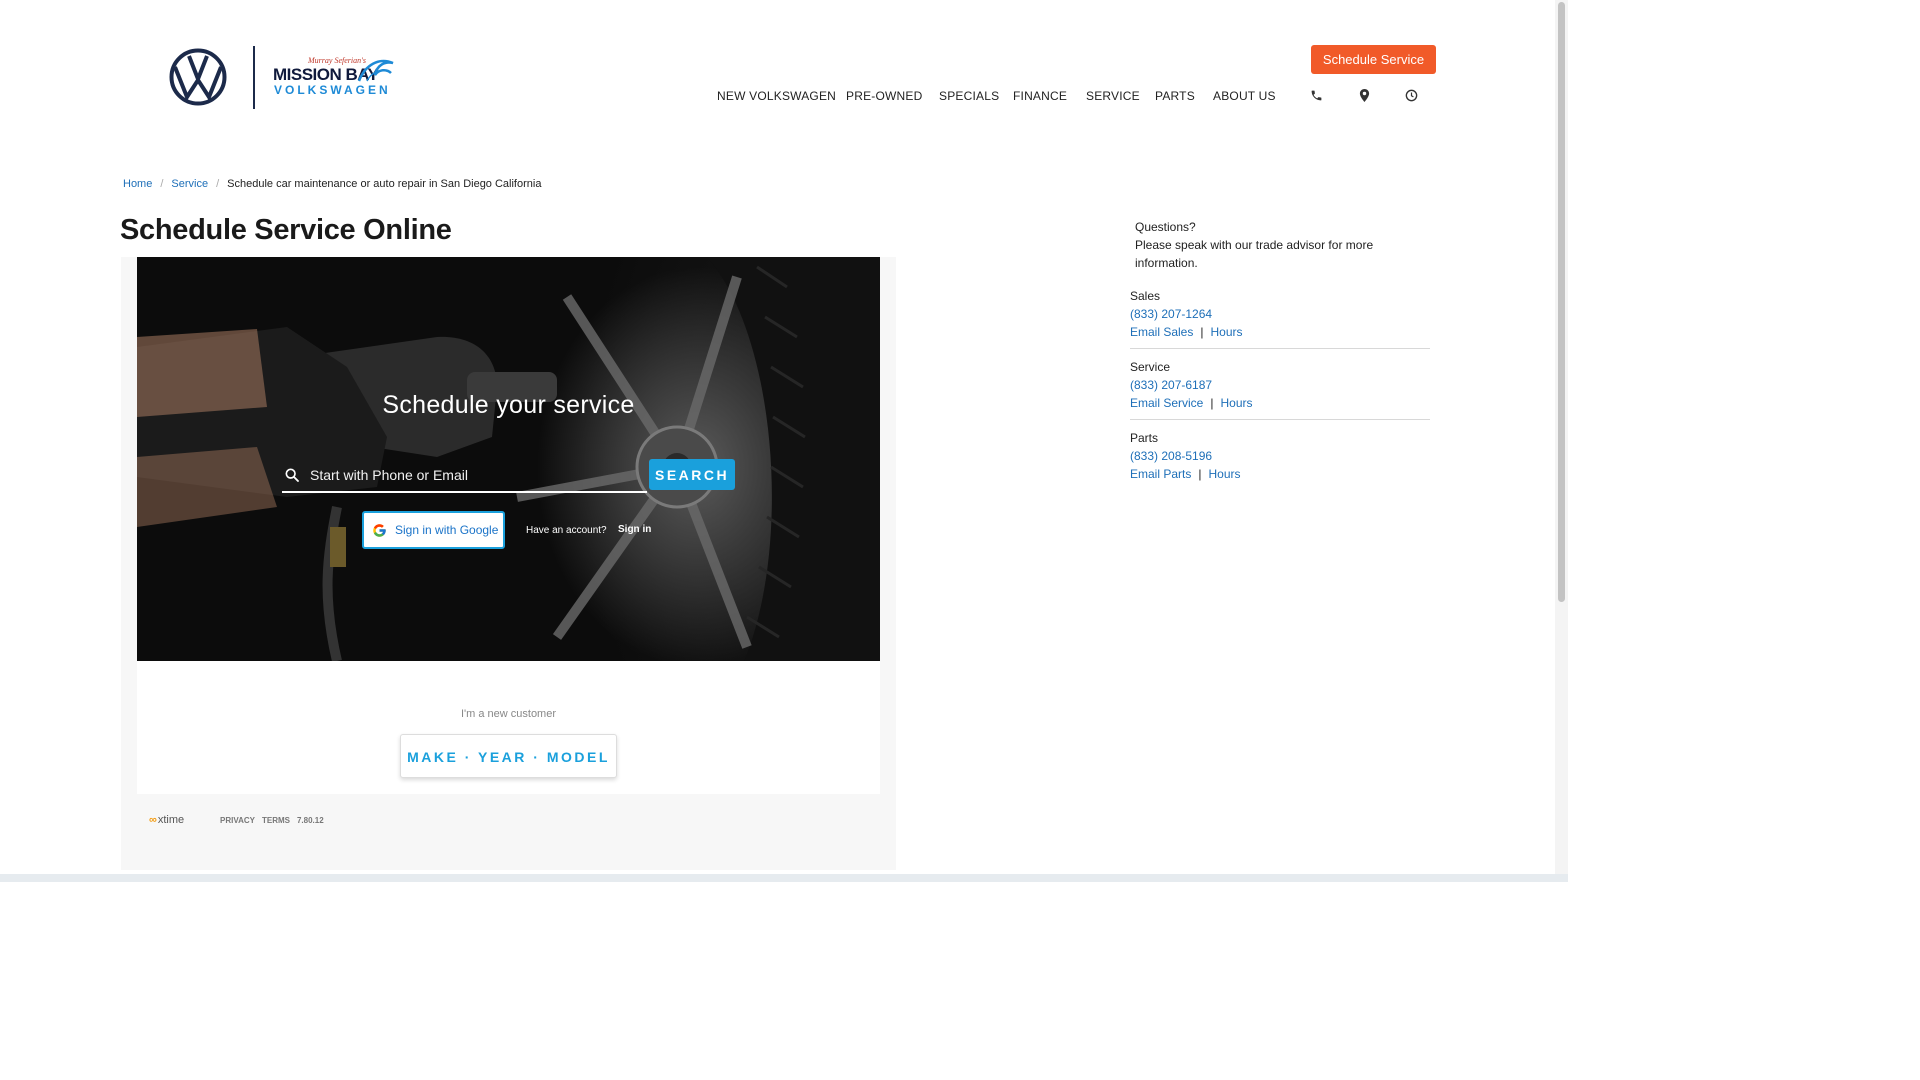 This screenshot has height=1080, width=1920. What do you see at coordinates (1113, 96) in the screenshot?
I see `nav-service: SERVICE` at bounding box center [1113, 96].